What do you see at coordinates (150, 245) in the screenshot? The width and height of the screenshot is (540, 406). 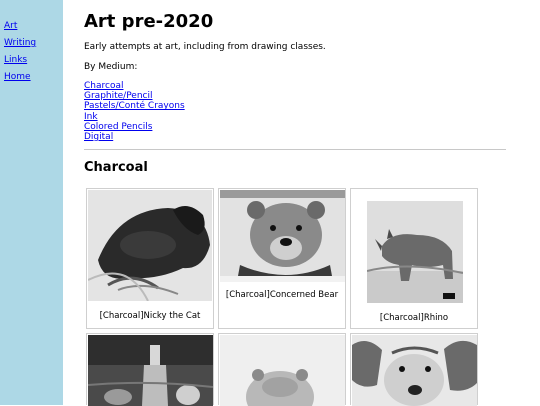 I see `cat-drawing` at bounding box center [150, 245].